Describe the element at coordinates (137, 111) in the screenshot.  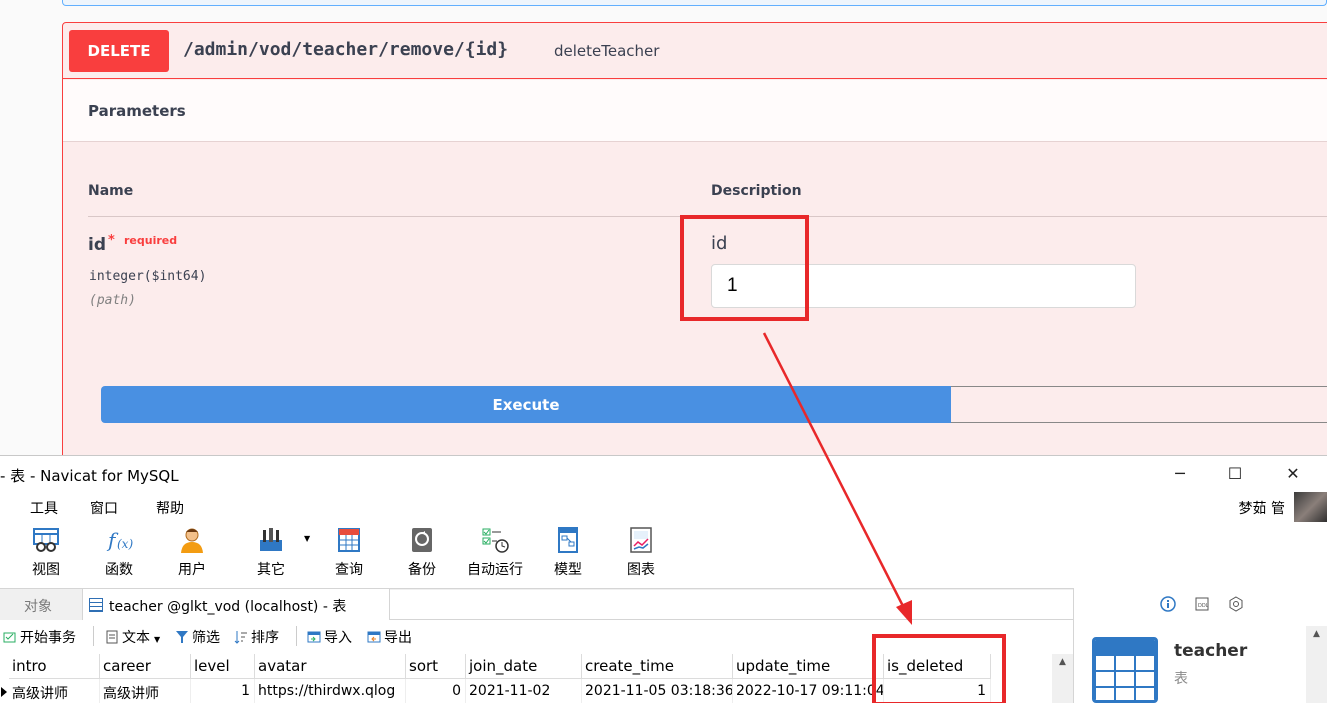
I see `parameters-title: Parameters` at that location.